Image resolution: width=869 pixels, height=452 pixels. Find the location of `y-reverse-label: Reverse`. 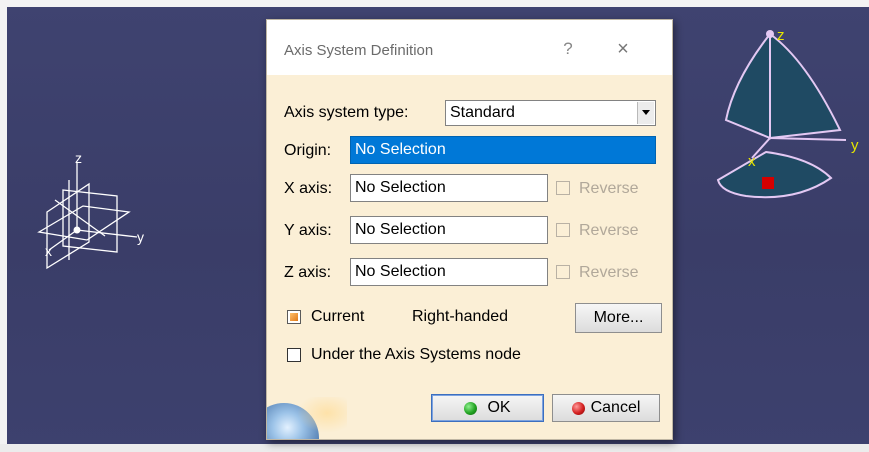

y-reverse-label: Reverse is located at coordinates (609, 230).